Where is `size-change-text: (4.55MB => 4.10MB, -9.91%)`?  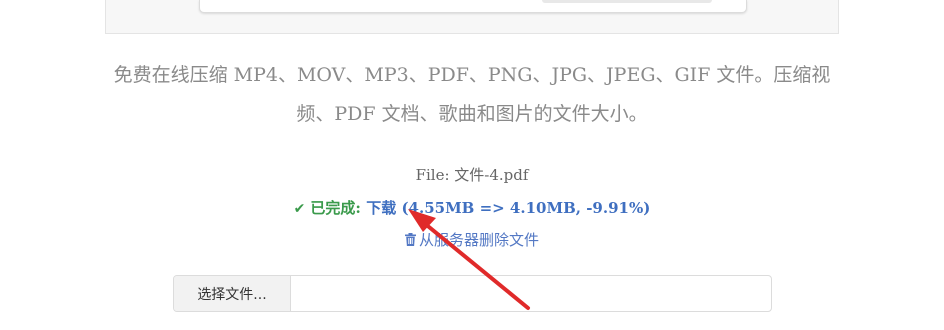 size-change-text: (4.55MB => 4.10MB, -9.91%) is located at coordinates (526, 208).